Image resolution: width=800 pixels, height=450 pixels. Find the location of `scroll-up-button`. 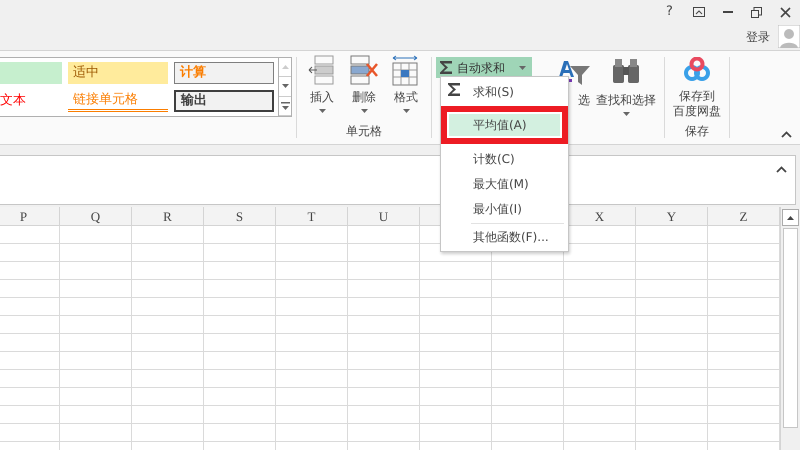

scroll-up-button is located at coordinates (790, 217).